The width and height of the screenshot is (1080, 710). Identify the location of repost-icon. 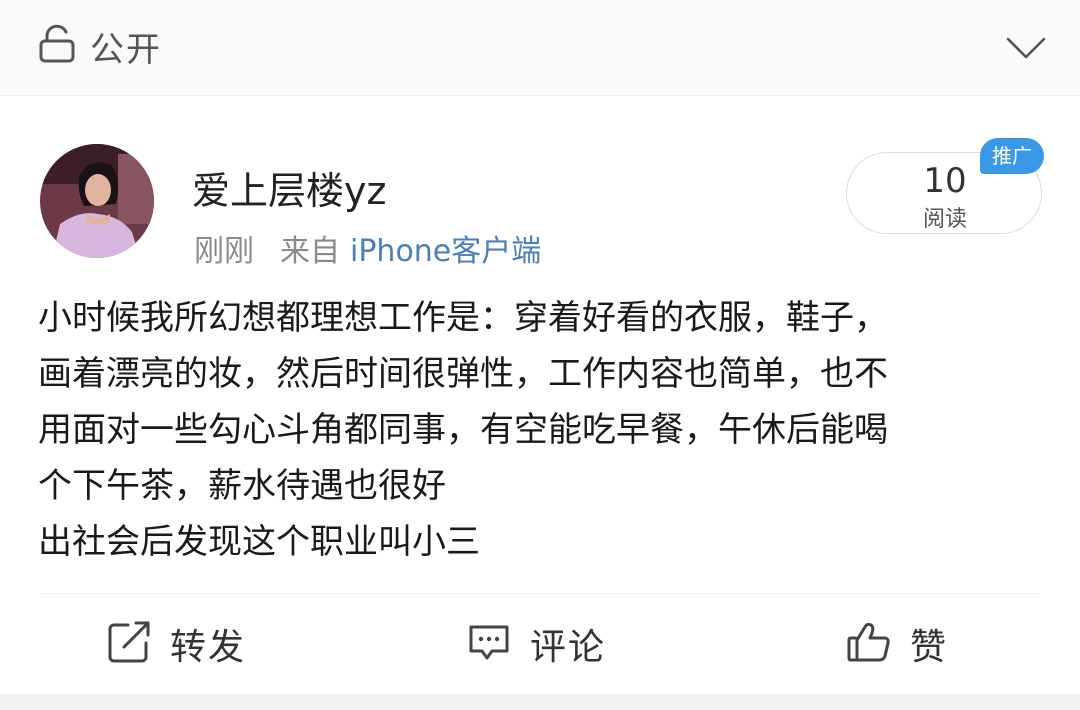
(129, 644).